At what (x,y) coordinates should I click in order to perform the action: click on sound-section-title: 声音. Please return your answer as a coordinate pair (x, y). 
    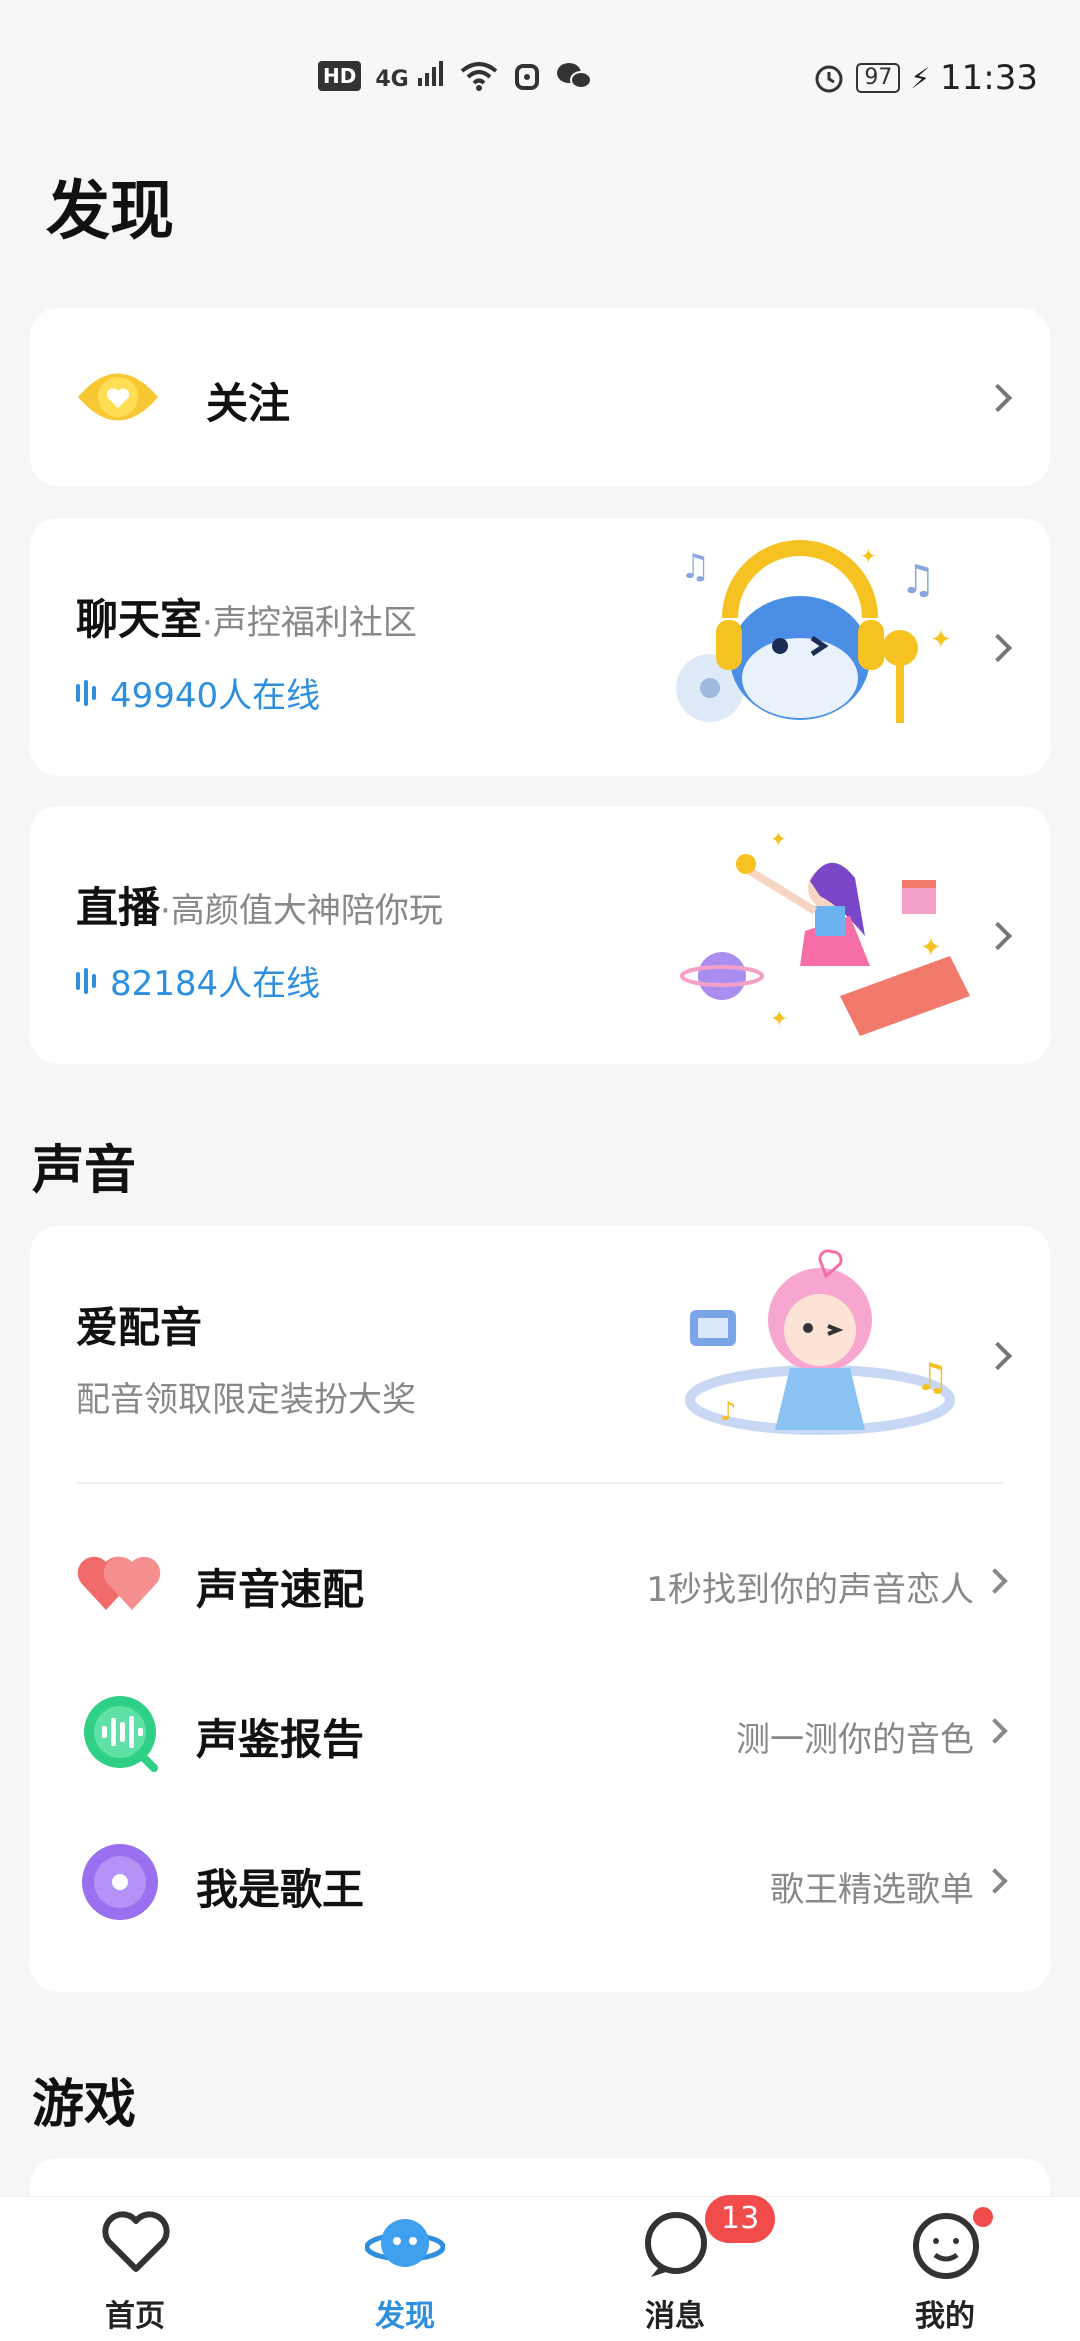
    Looking at the image, I should click on (84, 1171).